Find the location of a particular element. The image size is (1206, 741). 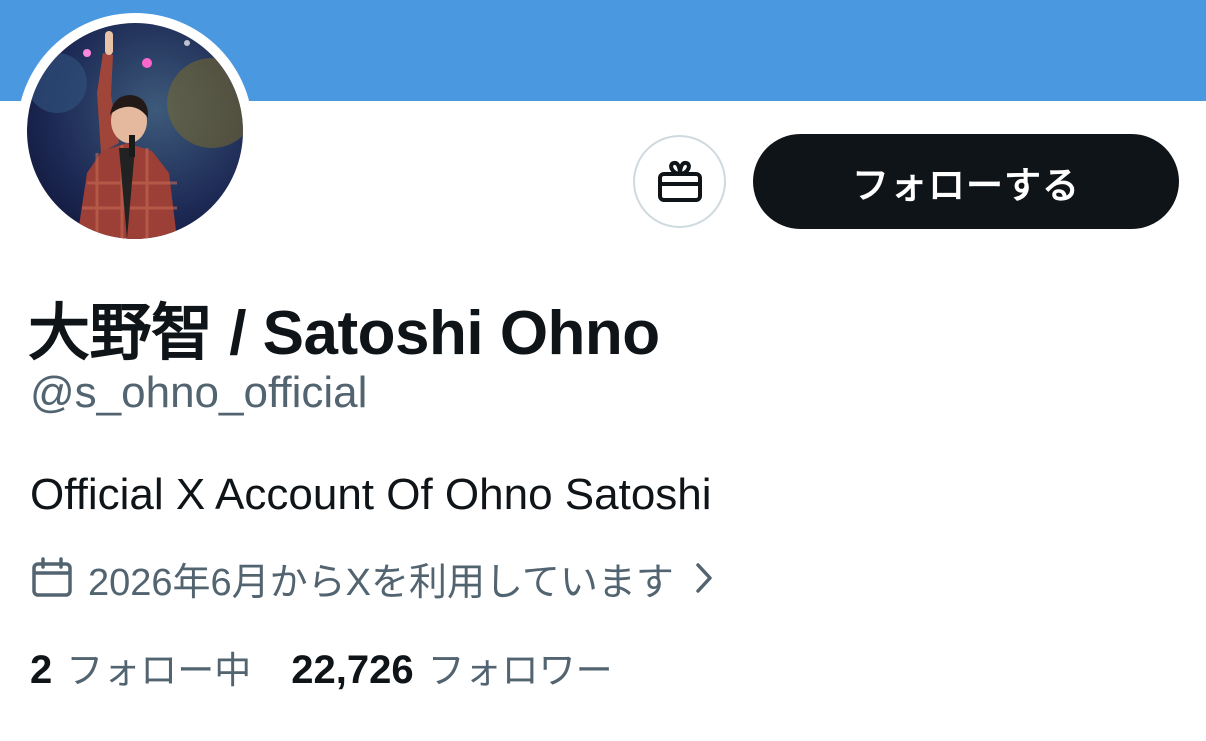

followers-link: 22,726 フォロワー is located at coordinates (451, 667).